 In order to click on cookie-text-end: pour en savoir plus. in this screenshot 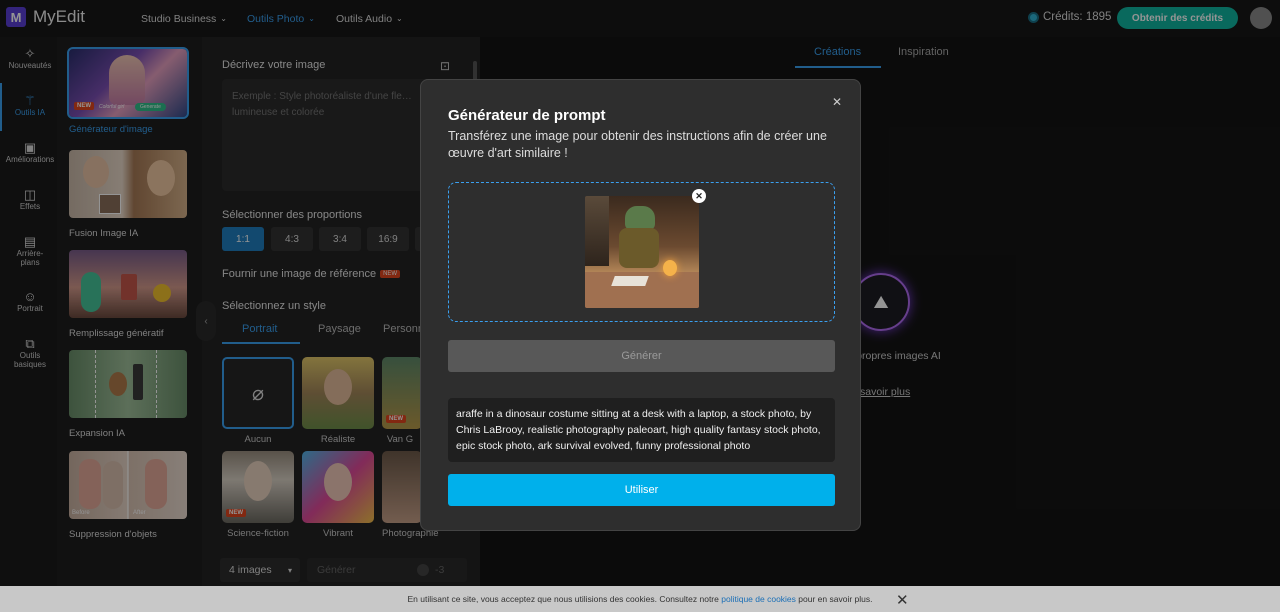, I will do `click(835, 599)`.